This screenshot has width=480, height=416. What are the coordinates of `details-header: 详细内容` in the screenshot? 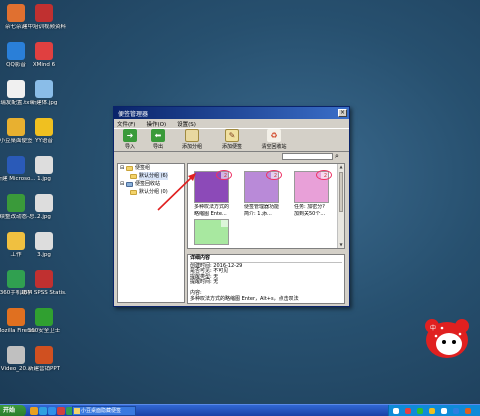 It's located at (266, 259).